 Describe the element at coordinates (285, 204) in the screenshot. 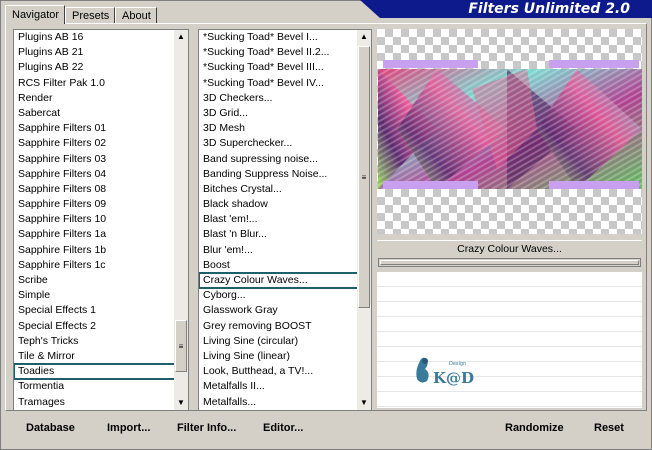

I see `filter-list-item: Black shadow` at that location.